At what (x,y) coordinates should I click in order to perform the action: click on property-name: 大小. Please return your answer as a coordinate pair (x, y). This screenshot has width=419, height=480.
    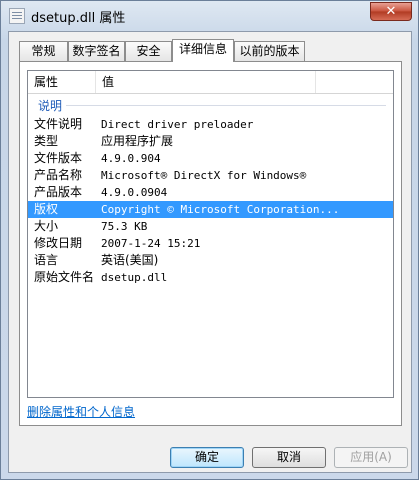
    Looking at the image, I should click on (46, 226).